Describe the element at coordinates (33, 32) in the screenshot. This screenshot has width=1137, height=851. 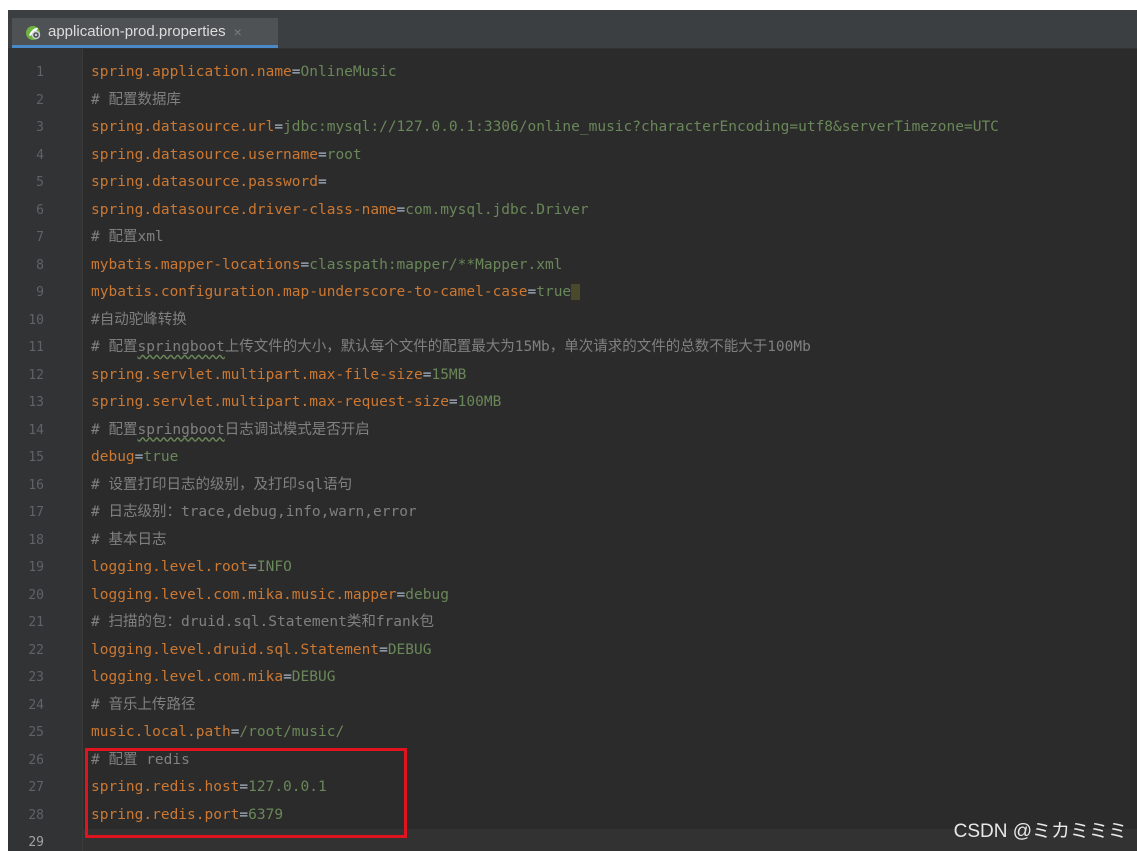
I see `spring-properties-icon` at that location.